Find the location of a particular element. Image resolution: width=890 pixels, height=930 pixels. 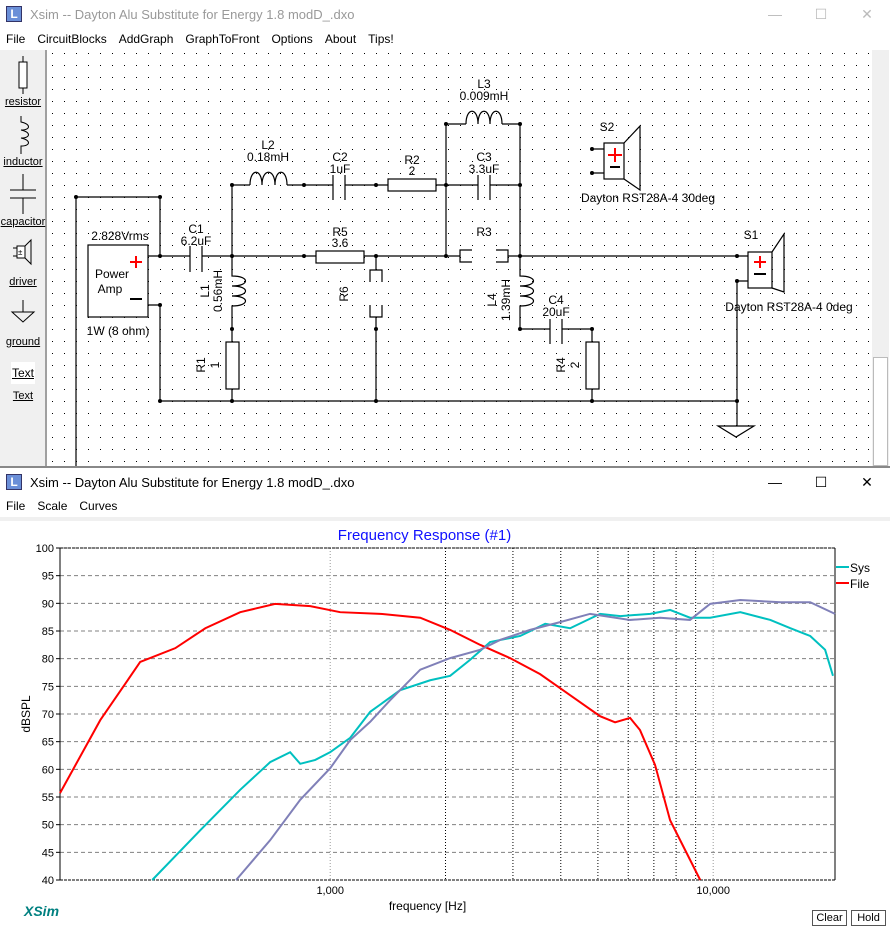

r1-value: 1 is located at coordinates (215, 364).